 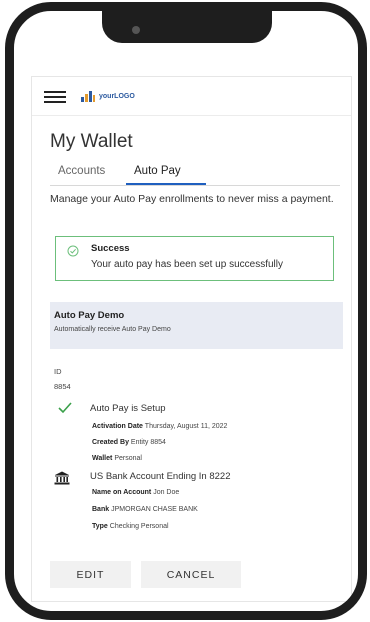 I want to click on autopay-title: Auto Pay Demo, so click(x=89, y=315).